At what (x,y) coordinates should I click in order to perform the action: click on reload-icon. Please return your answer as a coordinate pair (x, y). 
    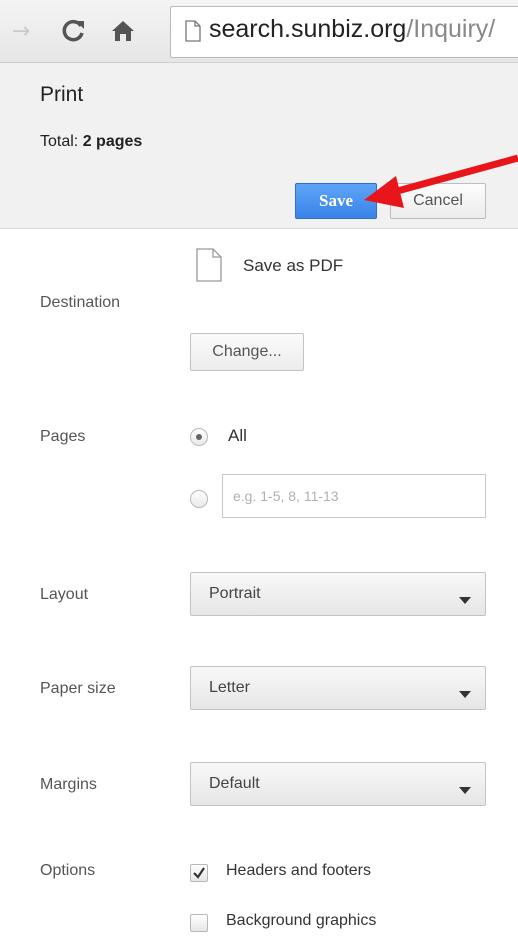
    Looking at the image, I should click on (73, 31).